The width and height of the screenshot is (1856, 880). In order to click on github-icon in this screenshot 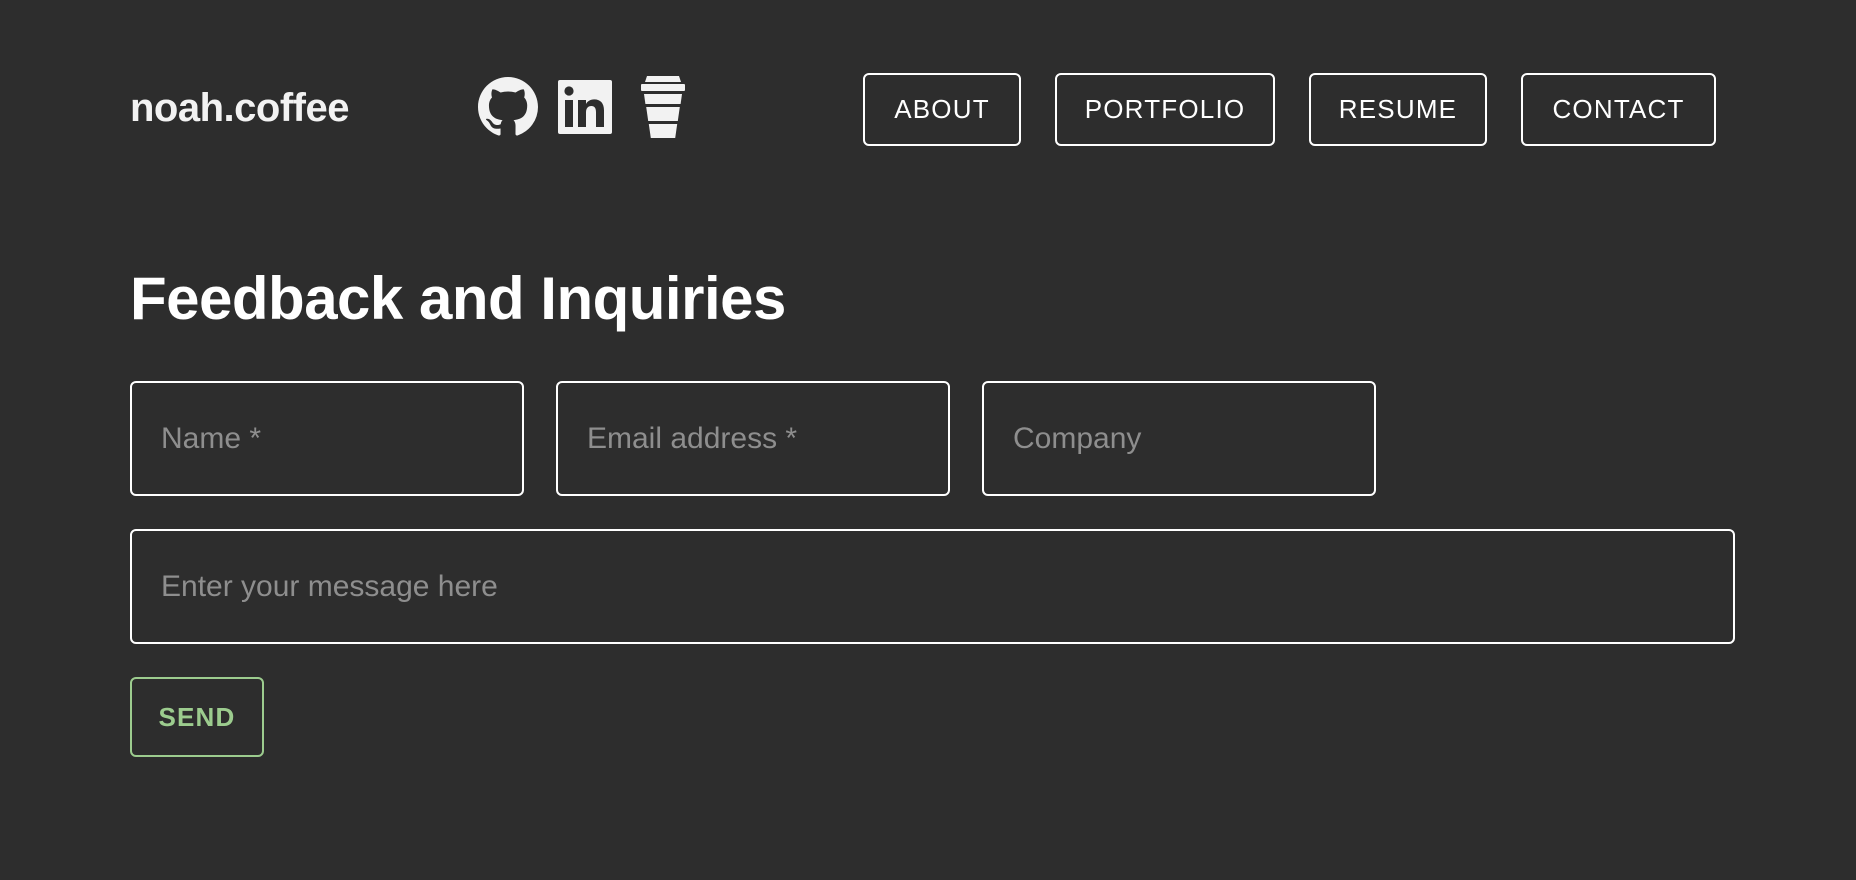, I will do `click(508, 106)`.